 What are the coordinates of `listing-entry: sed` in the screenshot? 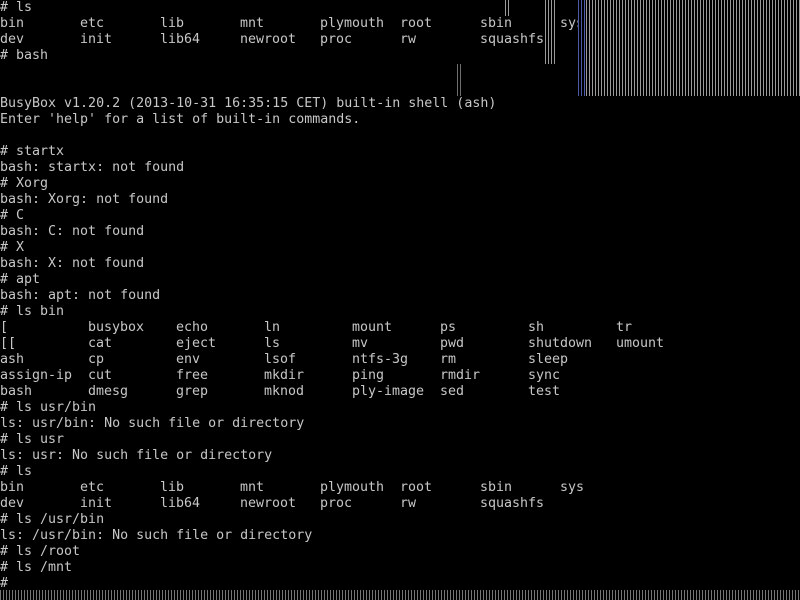 It's located at (452, 391).